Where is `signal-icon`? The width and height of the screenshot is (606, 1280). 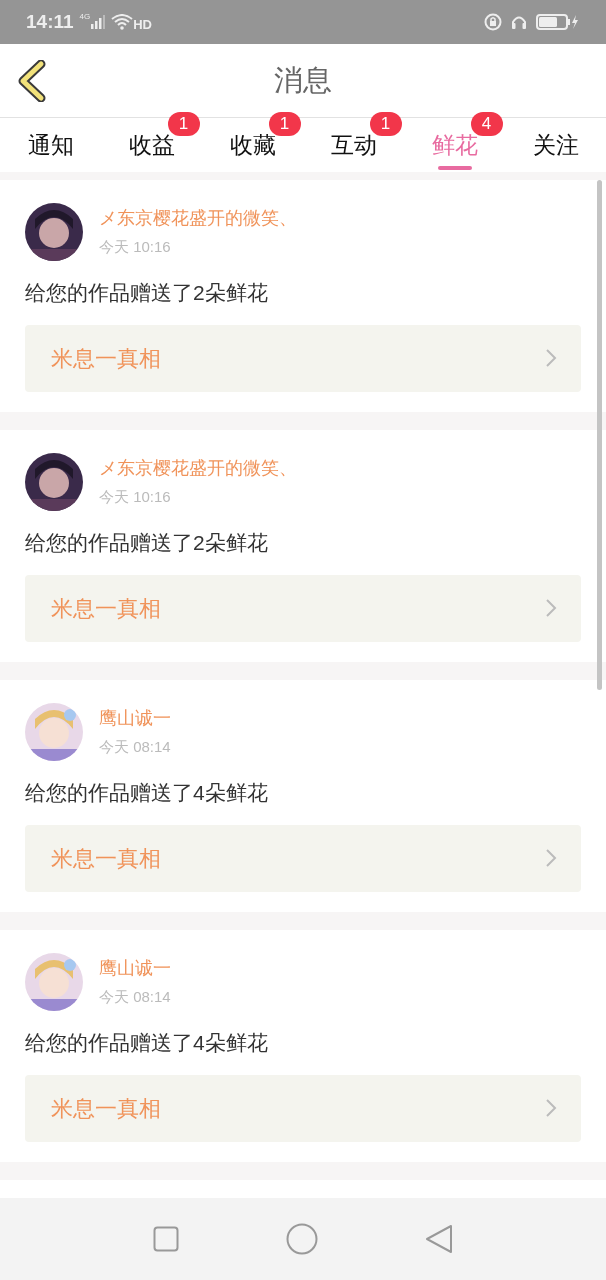 signal-icon is located at coordinates (98, 22).